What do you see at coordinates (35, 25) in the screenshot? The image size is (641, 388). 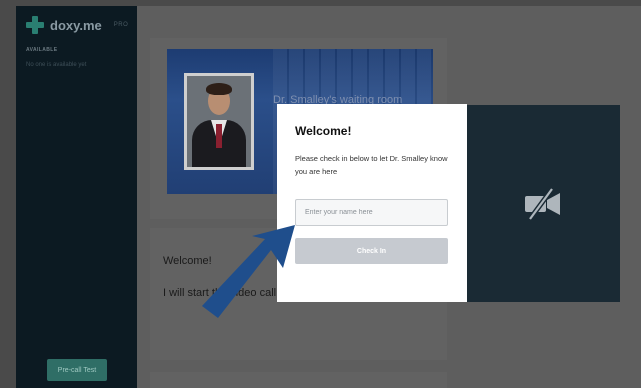 I see `doxy-logo-icon` at bounding box center [35, 25].